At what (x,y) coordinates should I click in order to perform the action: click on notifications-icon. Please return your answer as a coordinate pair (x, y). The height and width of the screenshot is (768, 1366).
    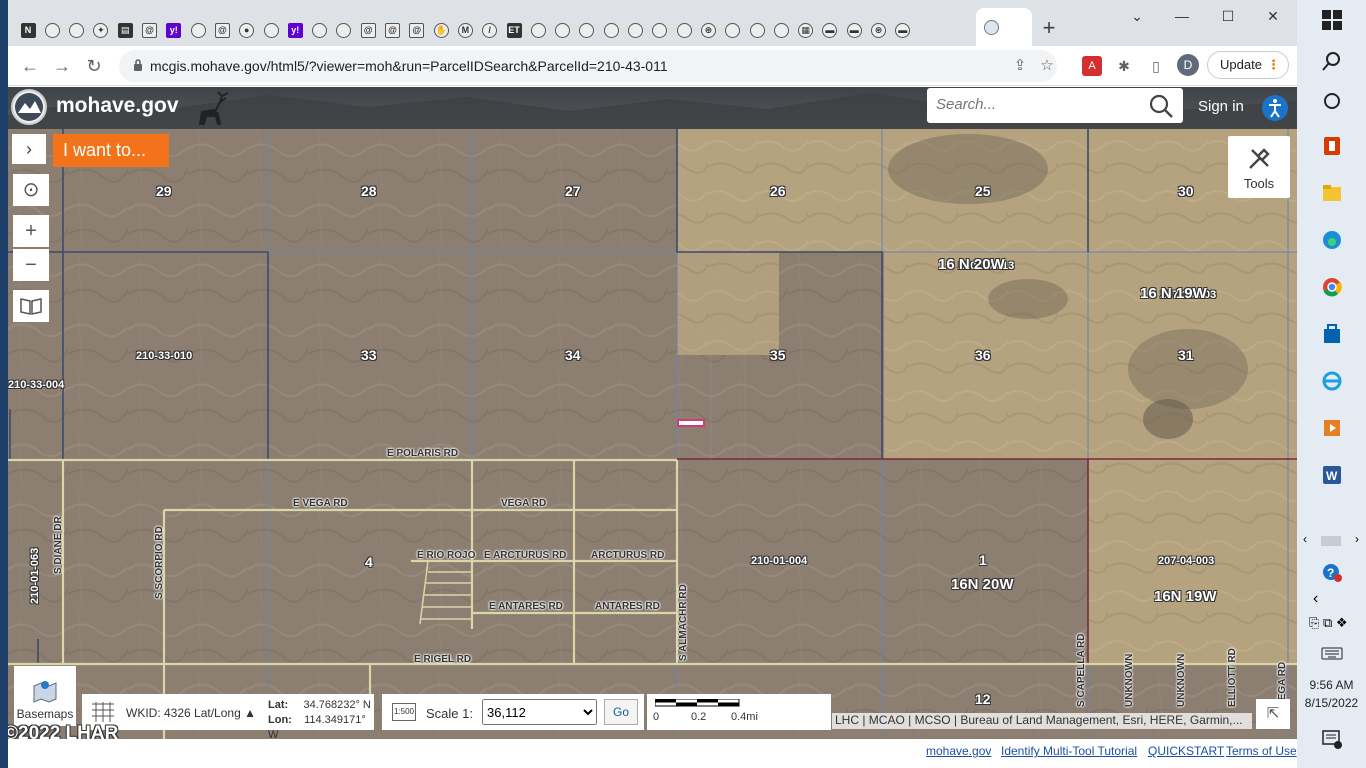
    Looking at the image, I should click on (1332, 739).